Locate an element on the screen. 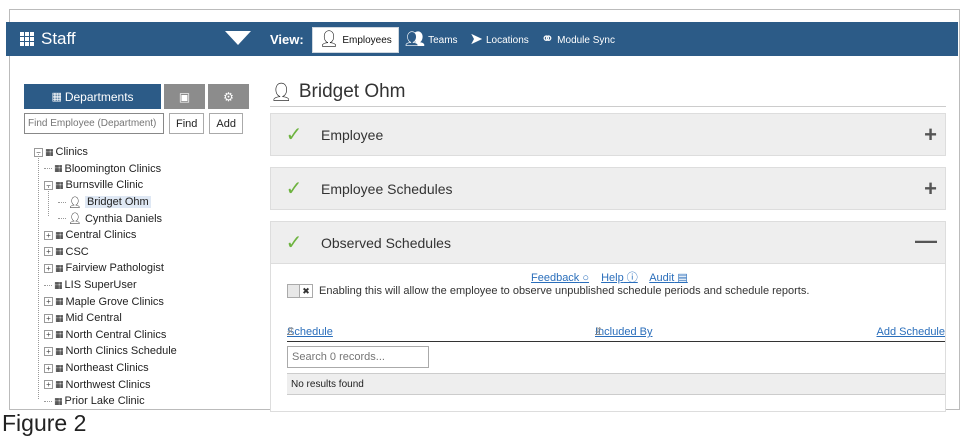 The image size is (967, 443). col-schedule-header: ⇵ Schedule is located at coordinates (310, 332).